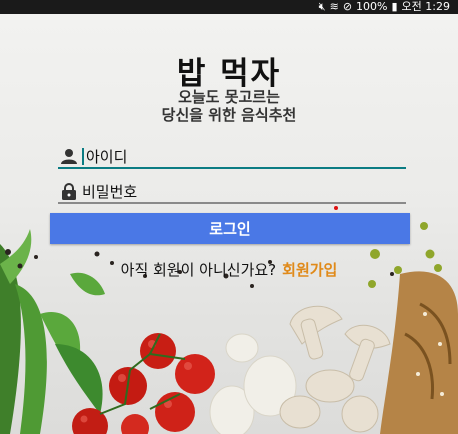 Image resolution: width=458 pixels, height=434 pixels. What do you see at coordinates (309, 270) in the screenshot?
I see `signup-link: 회원가입` at bounding box center [309, 270].